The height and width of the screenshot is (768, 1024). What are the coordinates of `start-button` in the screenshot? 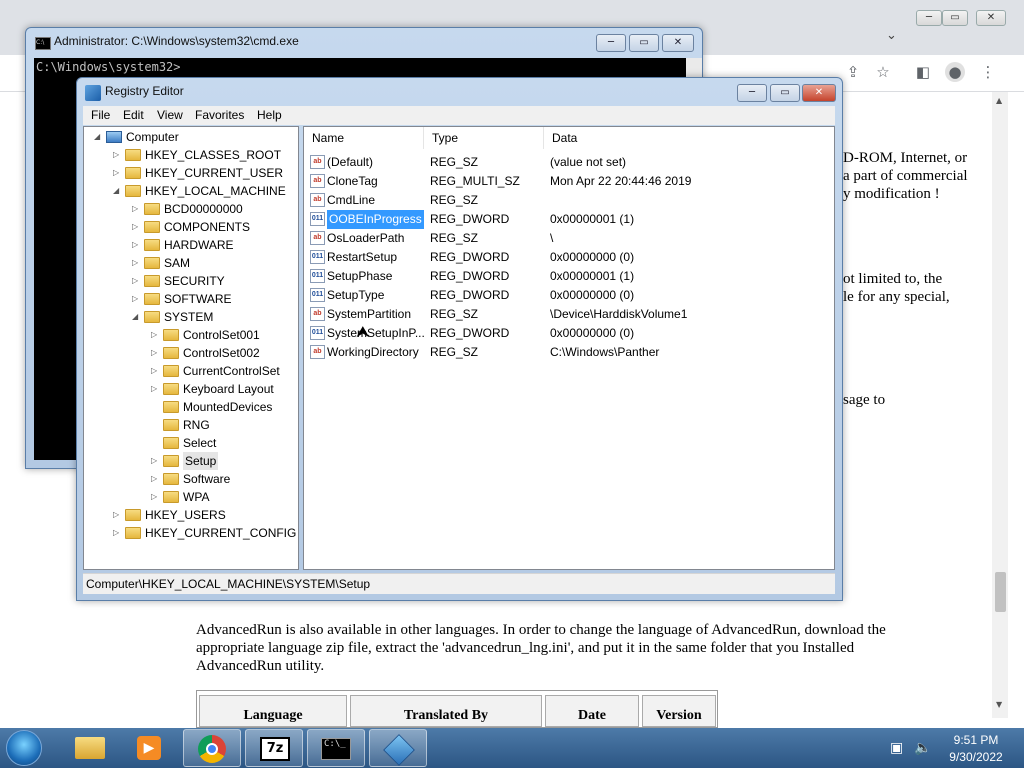 It's located at (24, 748).